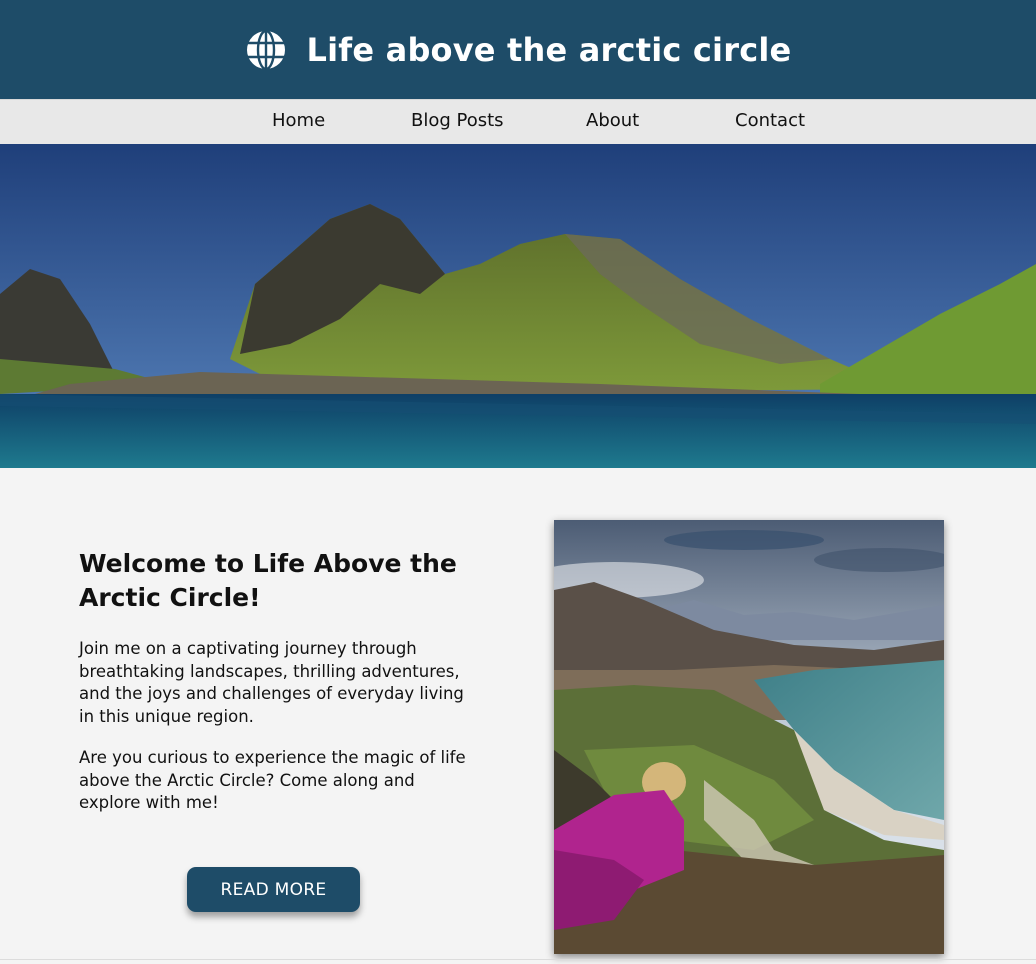 The width and height of the screenshot is (1036, 964). I want to click on globe-icon, so click(265, 49).